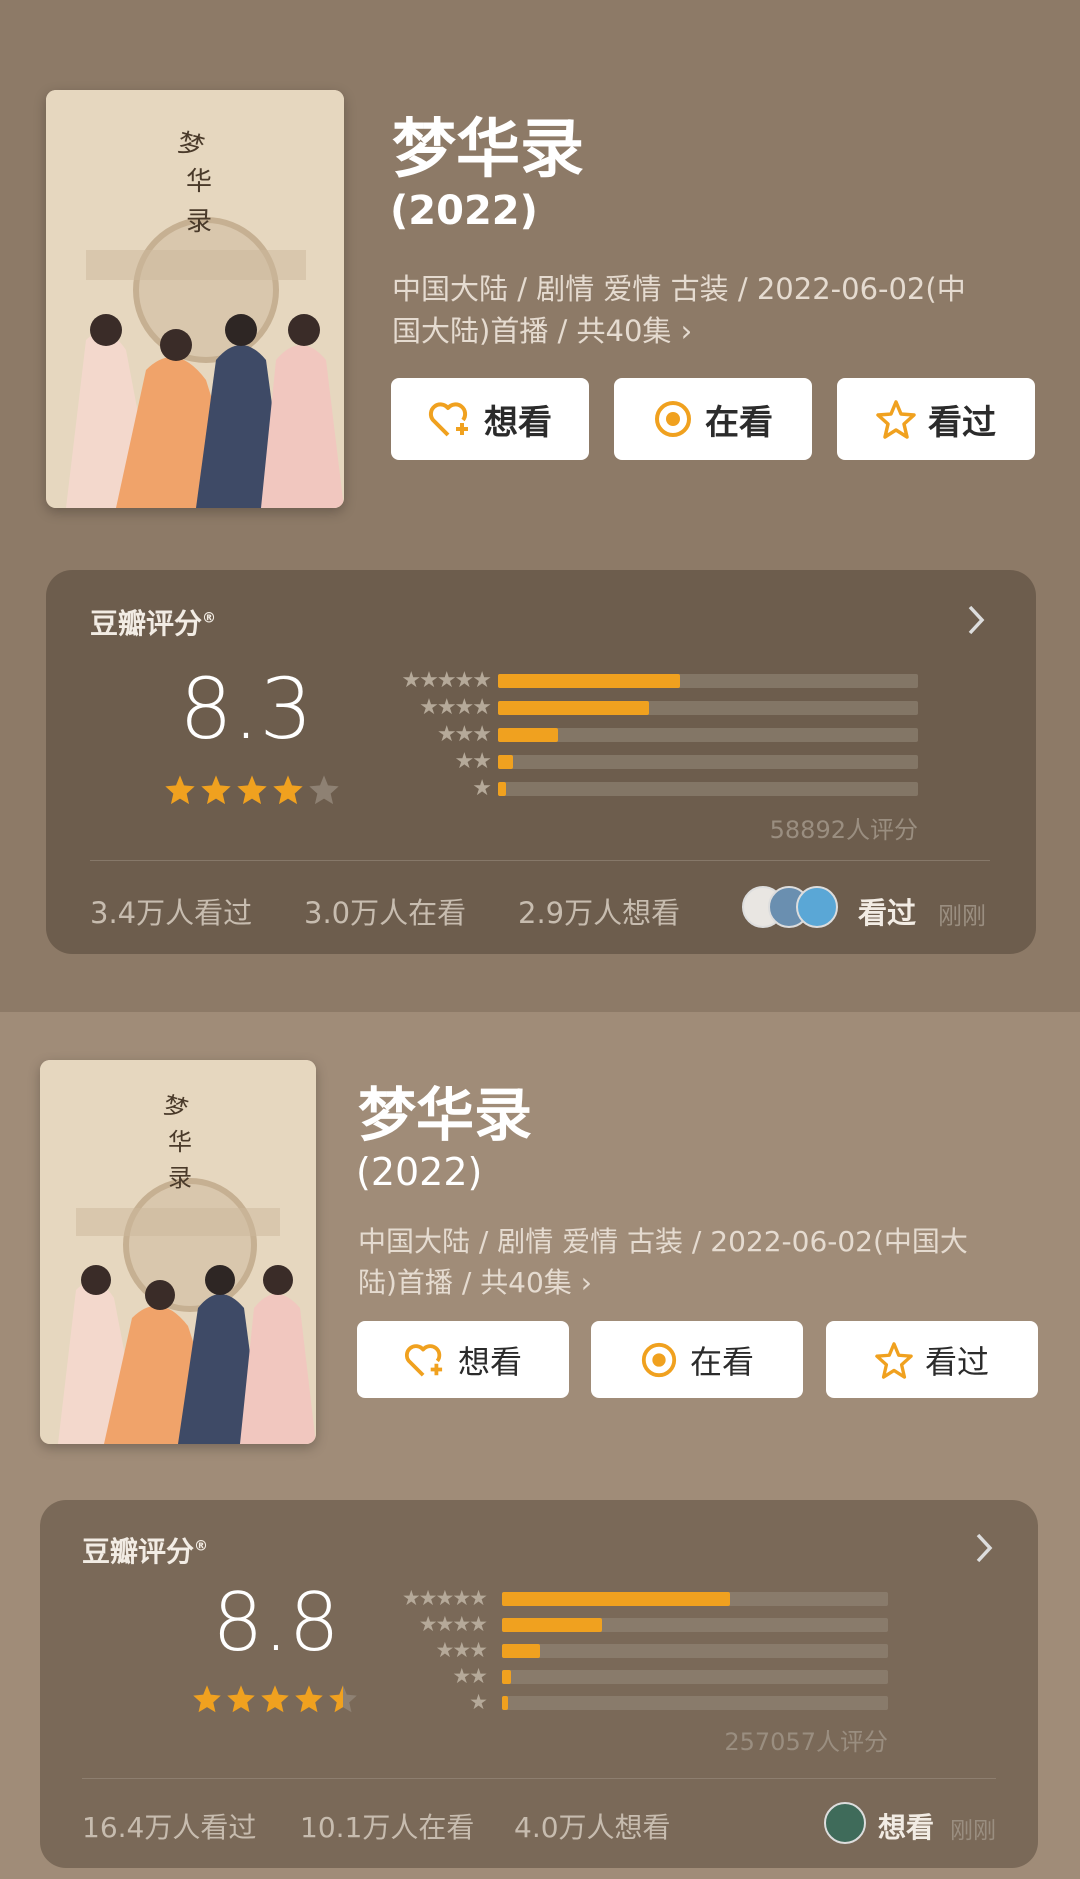 This screenshot has height=1879, width=1080. Describe the element at coordinates (663, 1241) in the screenshot. I see `meta-line-1: 中国大陆 / 剧情 爱情 古装 / 2022-06-02(中国大` at that location.